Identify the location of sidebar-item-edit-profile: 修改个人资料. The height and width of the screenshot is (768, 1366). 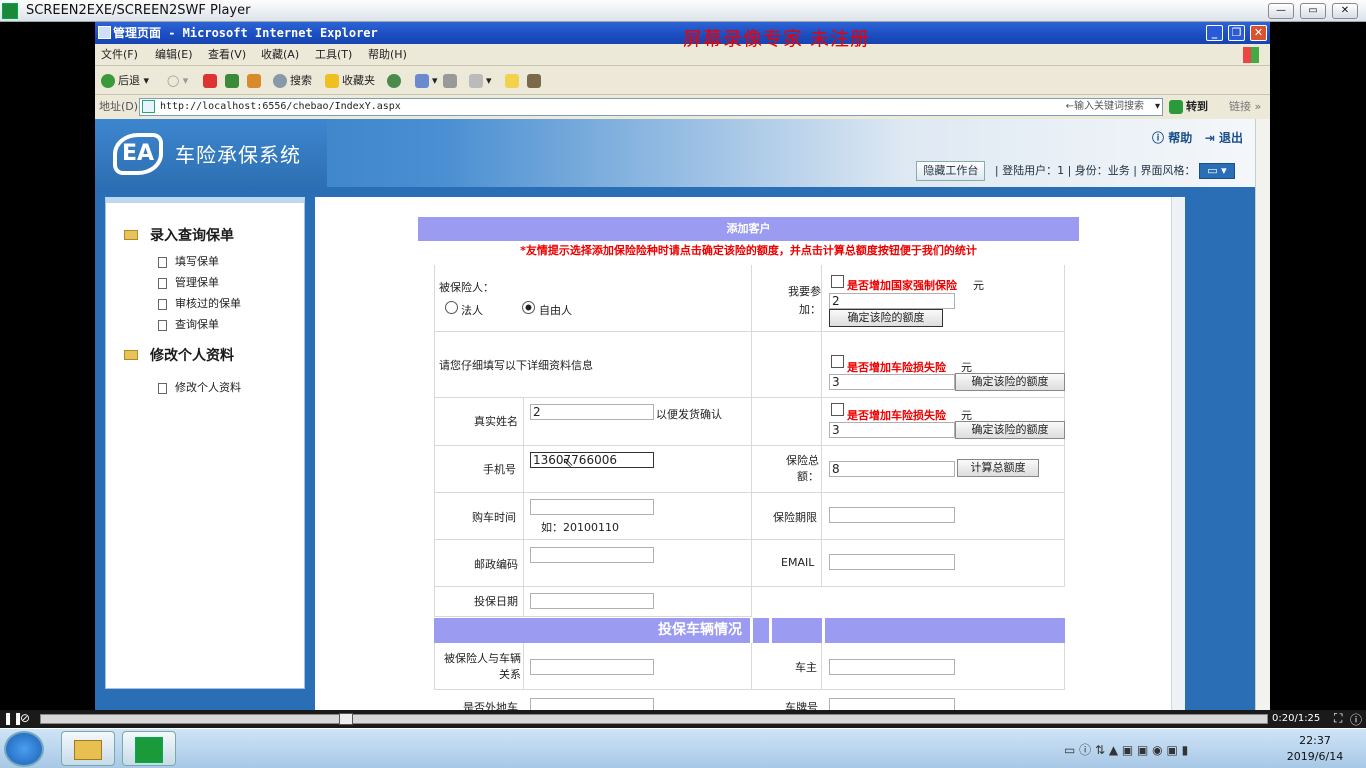
(199, 387).